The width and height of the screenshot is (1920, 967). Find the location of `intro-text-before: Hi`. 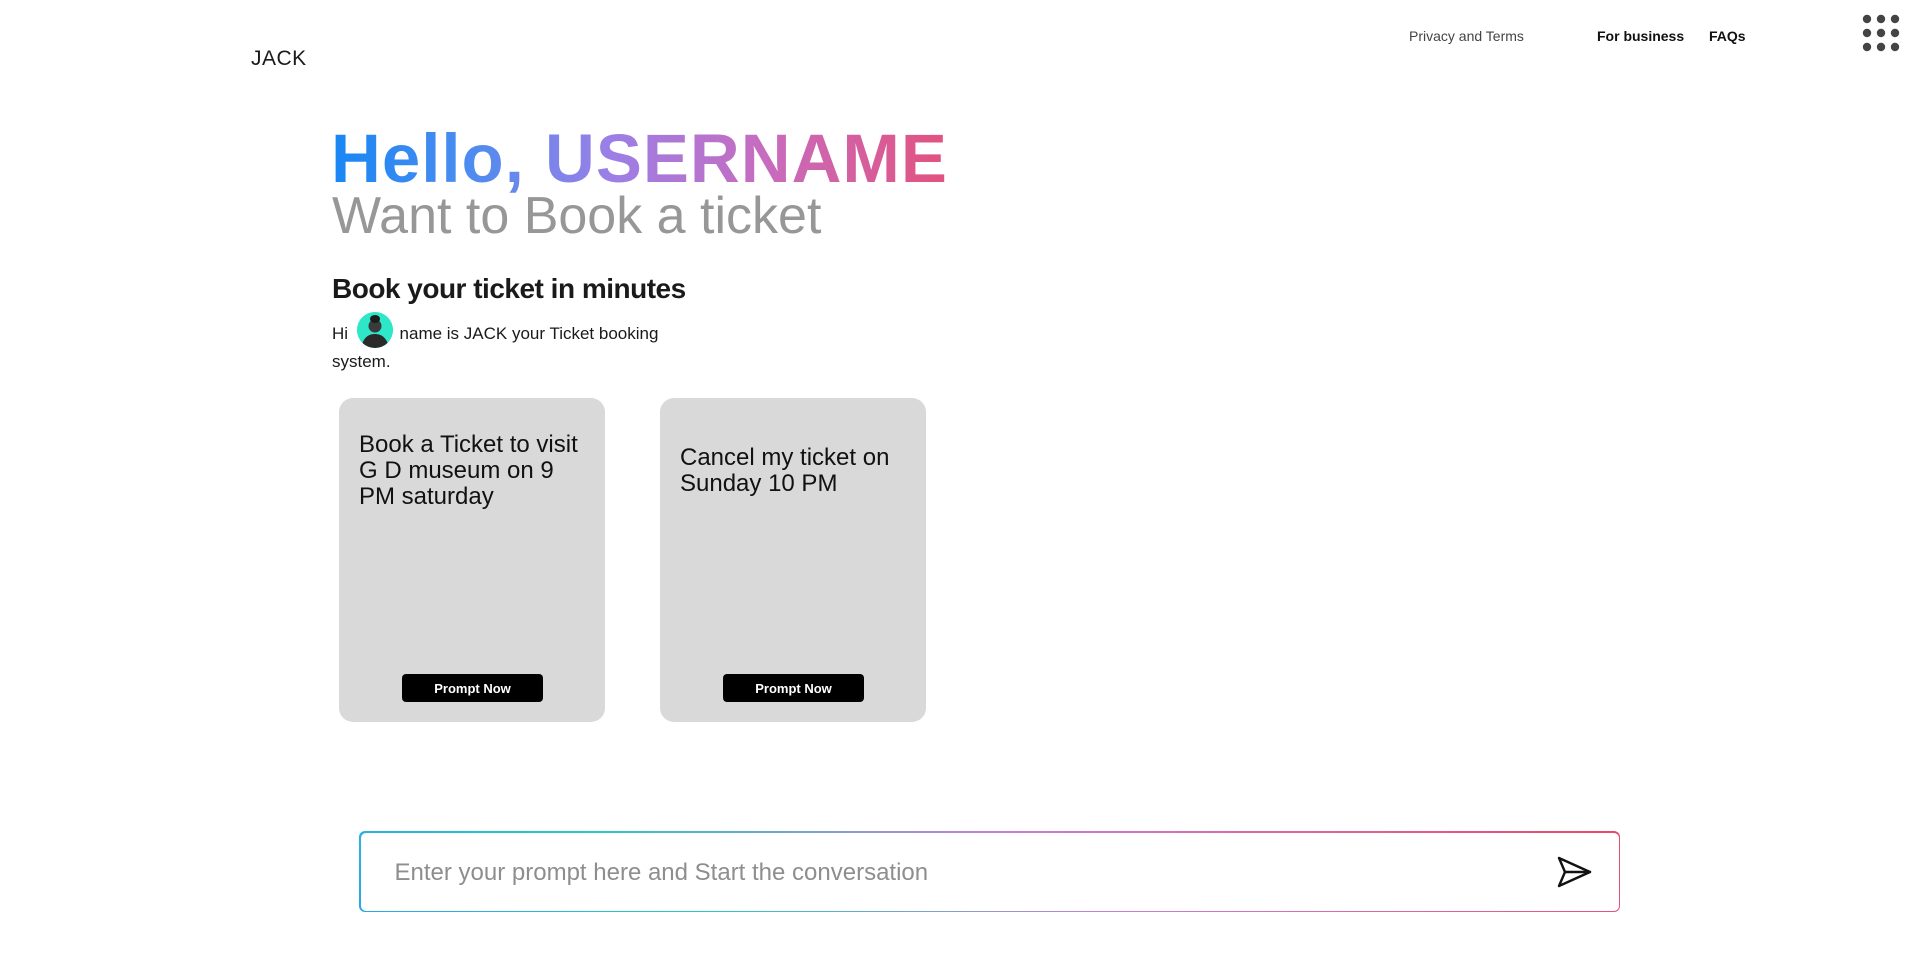

intro-text-before: Hi is located at coordinates (340, 333).